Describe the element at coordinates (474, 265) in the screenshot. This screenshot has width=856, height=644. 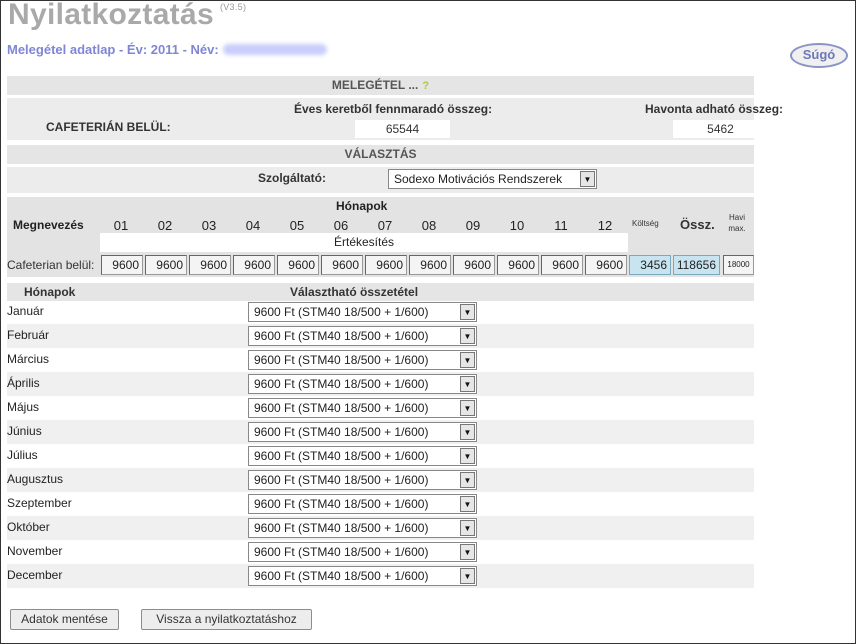
I see `value-cell-09: 9600` at that location.